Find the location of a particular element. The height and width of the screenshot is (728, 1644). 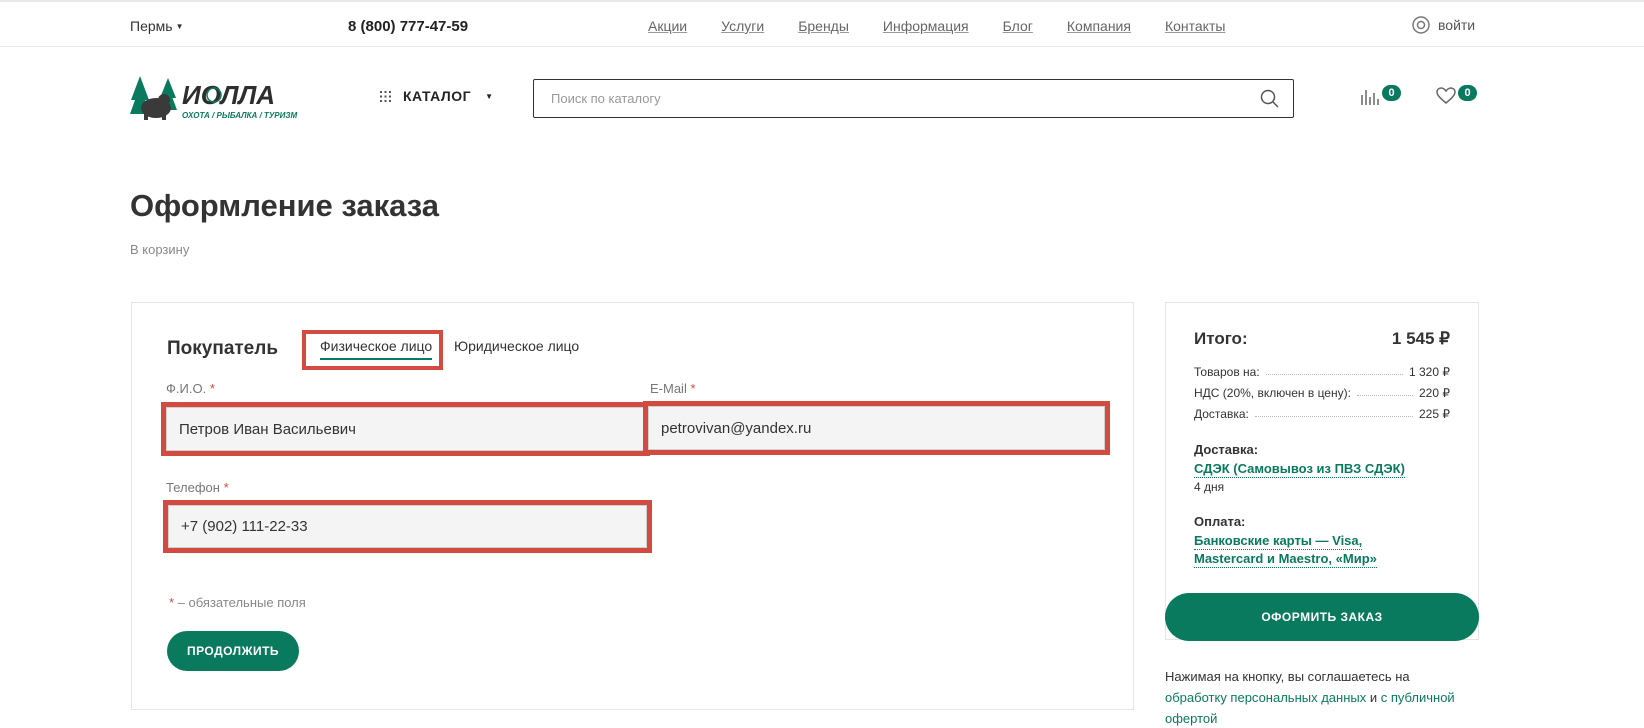

email-field-label: E-Mail * is located at coordinates (673, 388).